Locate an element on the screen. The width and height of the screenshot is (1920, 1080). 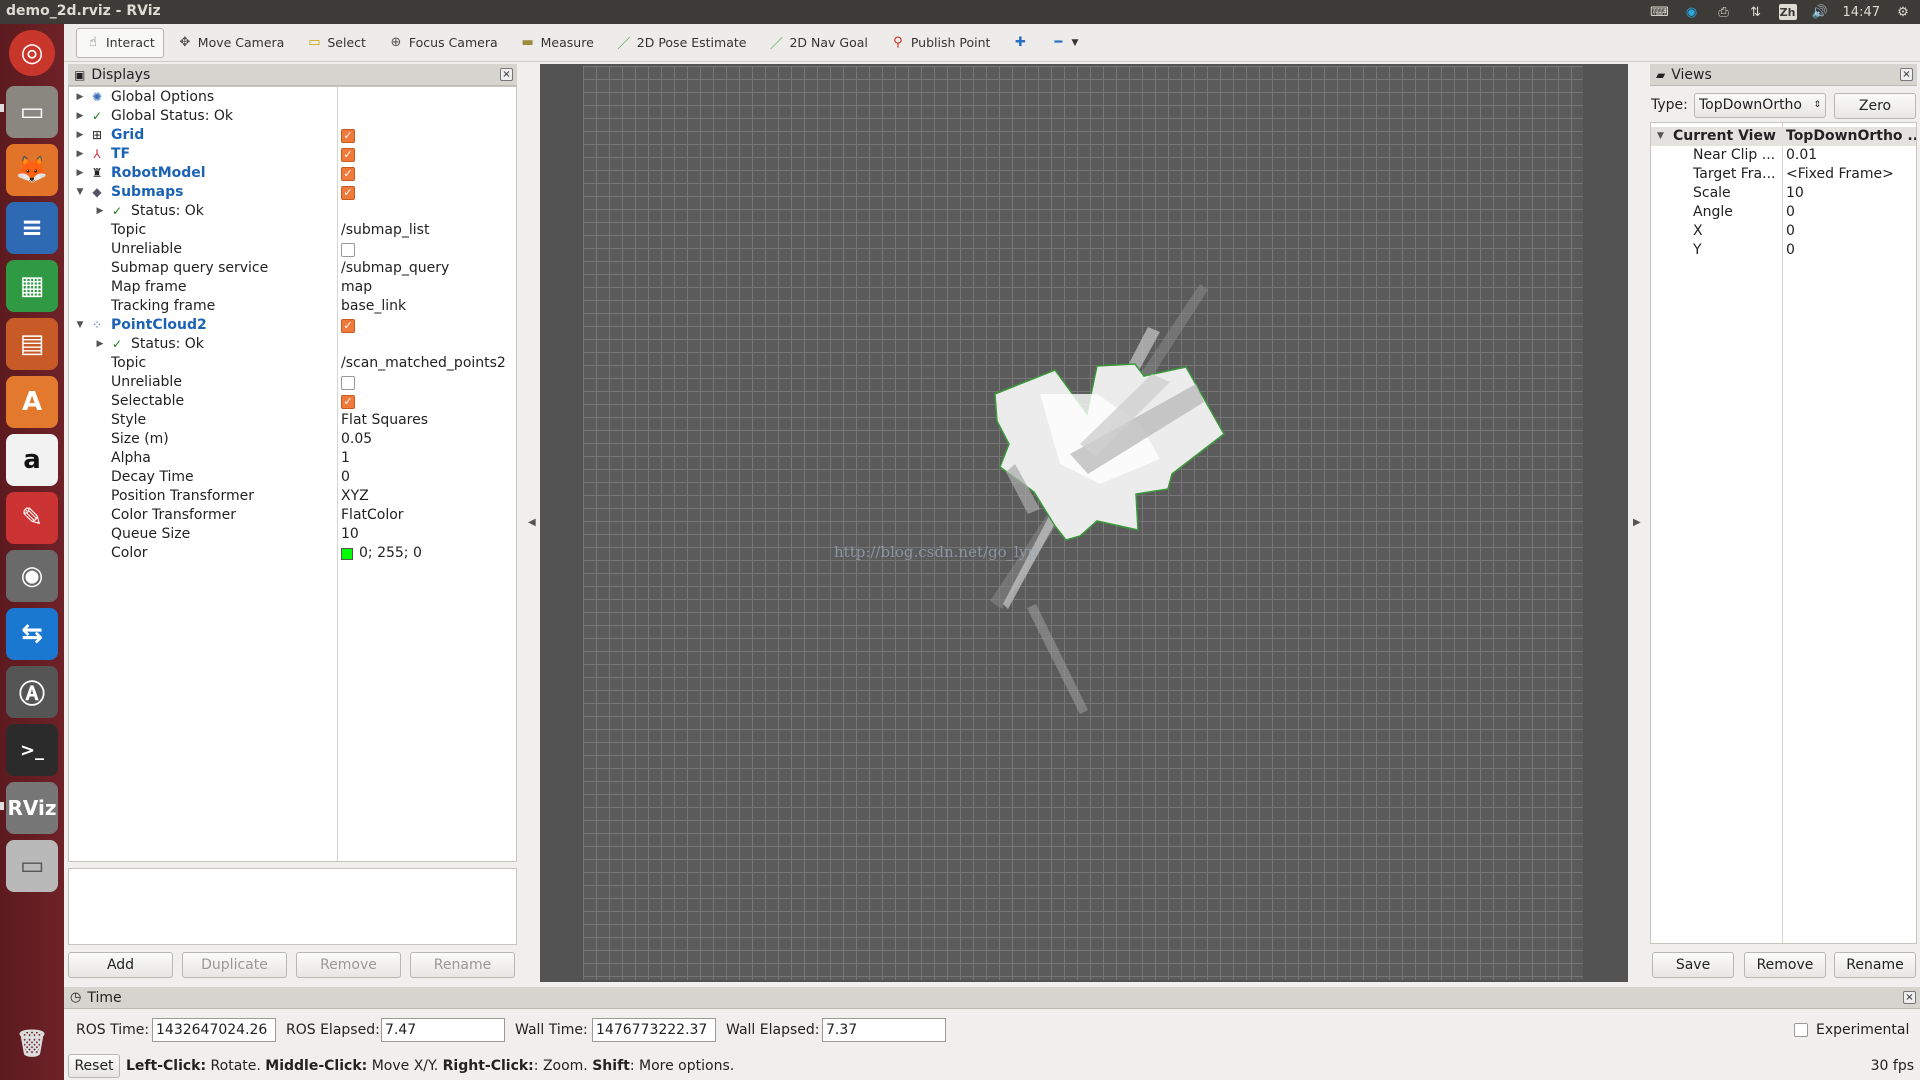
color-swatch is located at coordinates (347, 554).